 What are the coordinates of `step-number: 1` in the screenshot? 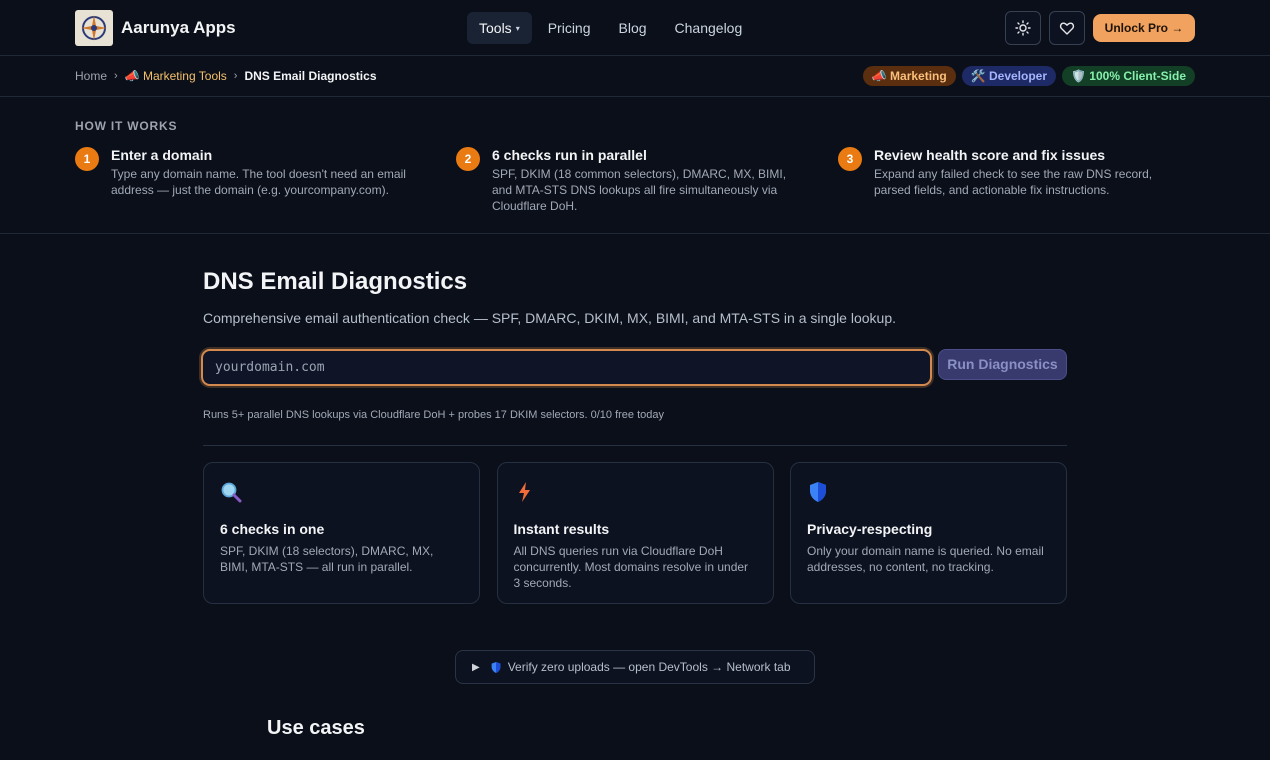 It's located at (87, 159).